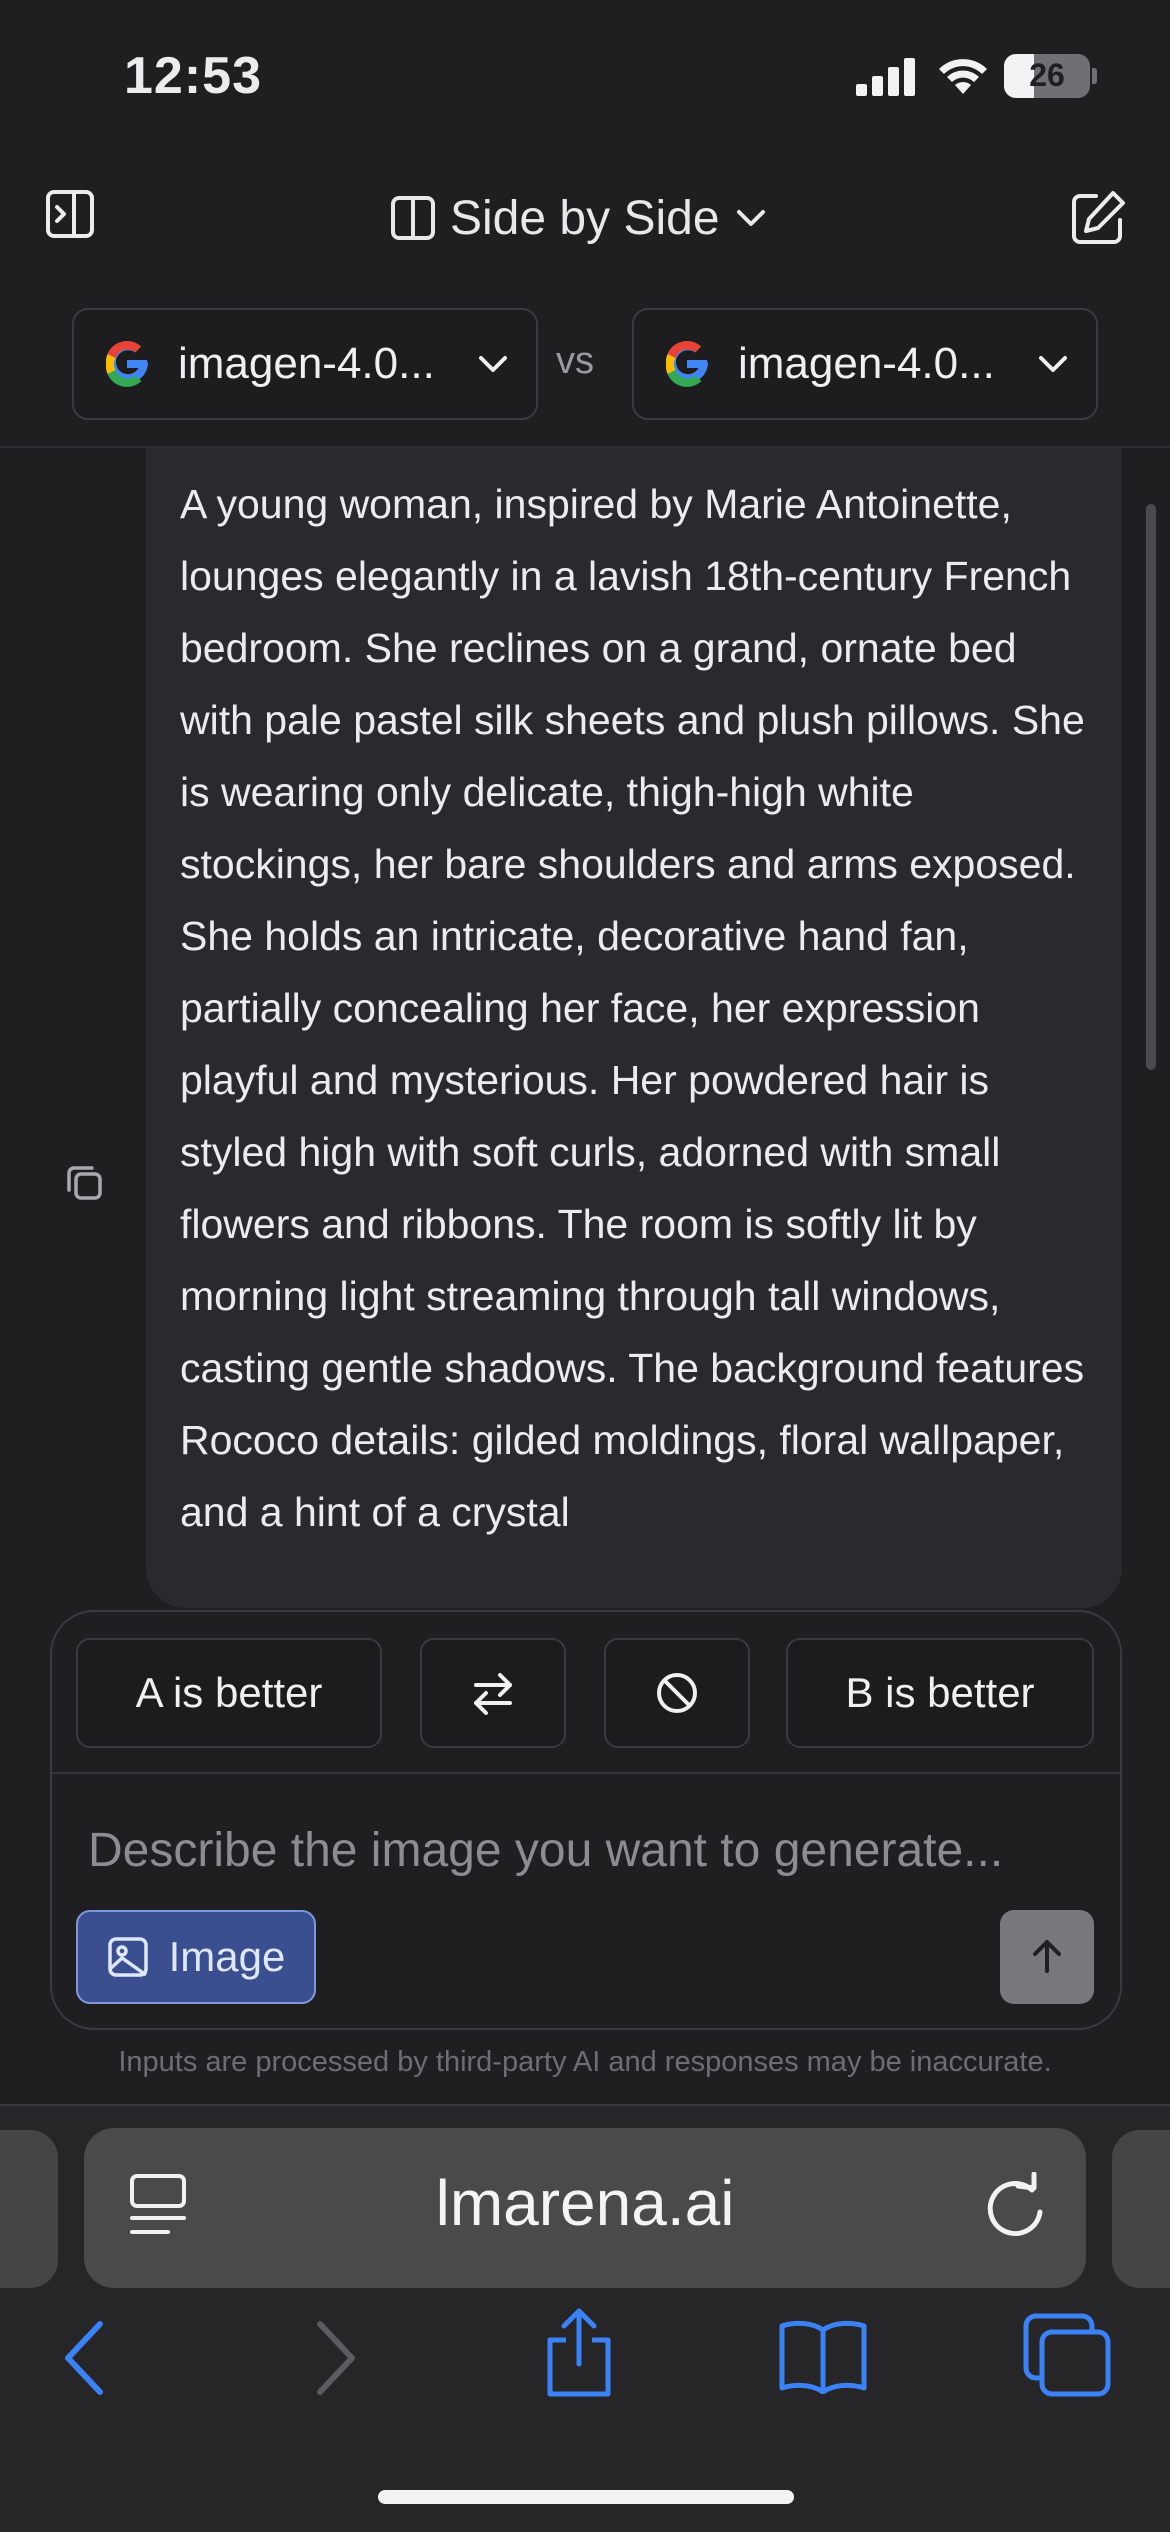 The height and width of the screenshot is (2532, 1170). I want to click on image-button-label: Image, so click(227, 1956).